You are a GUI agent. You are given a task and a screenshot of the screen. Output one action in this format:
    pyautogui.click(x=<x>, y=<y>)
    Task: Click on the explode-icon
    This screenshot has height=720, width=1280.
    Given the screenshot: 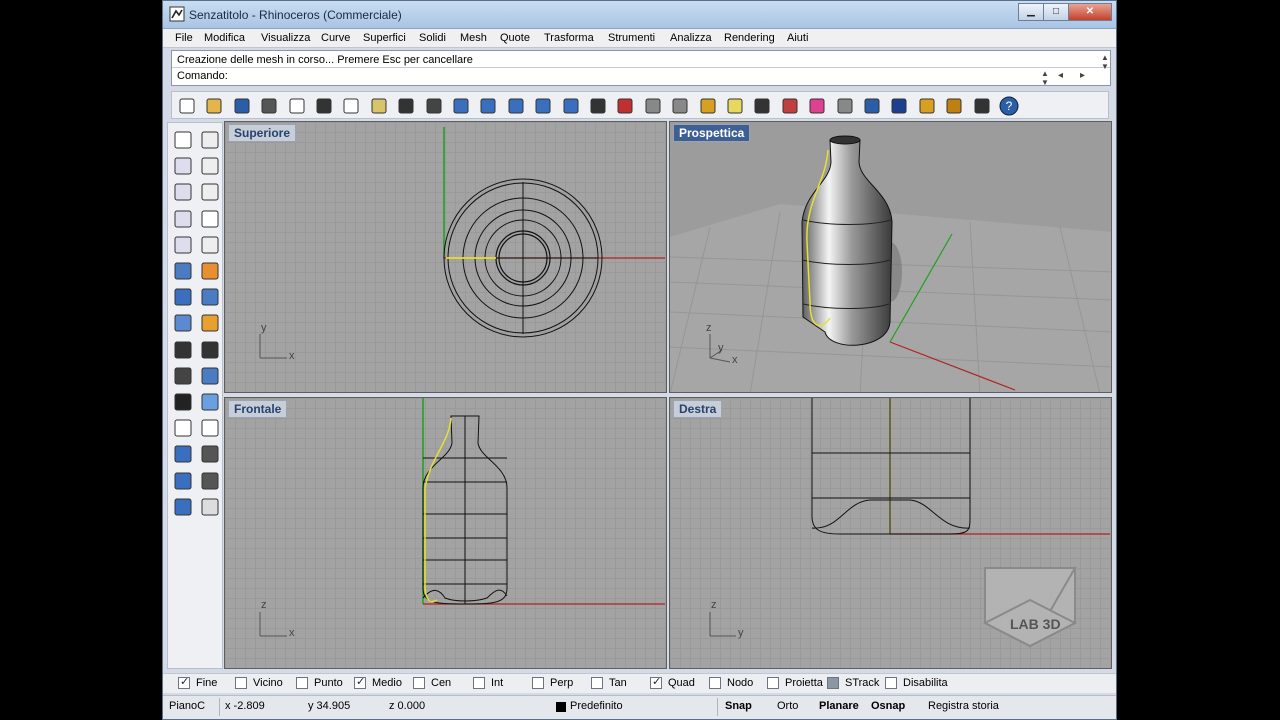 What is the action you would take?
    pyautogui.click(x=183, y=402)
    